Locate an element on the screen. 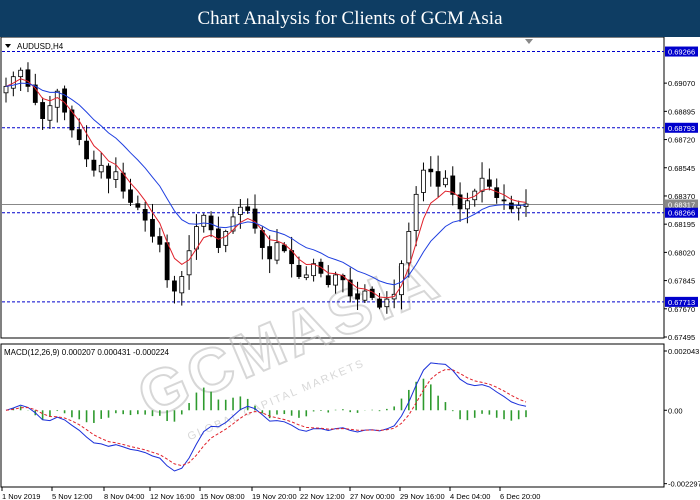  x-tick-label: 5 Nov 12:00 is located at coordinates (72, 496).